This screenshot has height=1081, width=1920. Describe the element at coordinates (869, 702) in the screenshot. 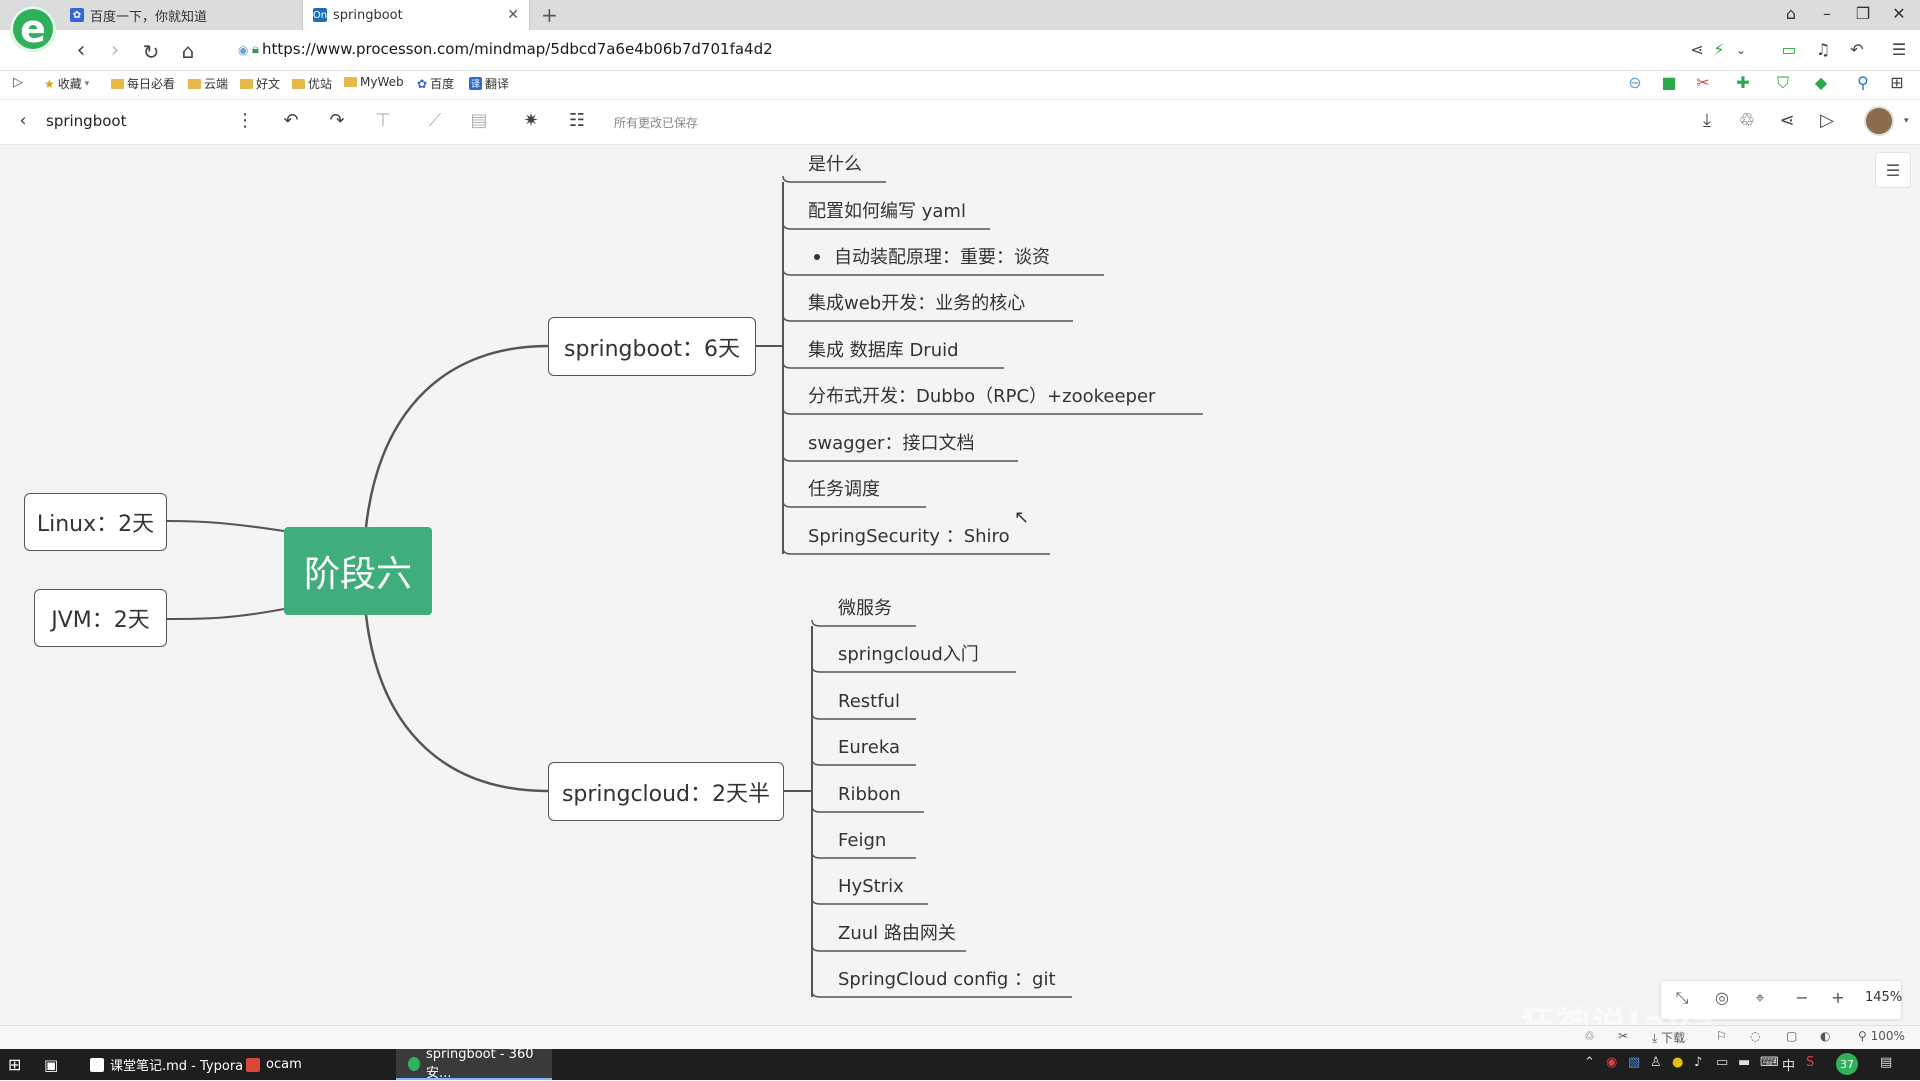

I see `leaf-springcloud-3: Restful` at that location.